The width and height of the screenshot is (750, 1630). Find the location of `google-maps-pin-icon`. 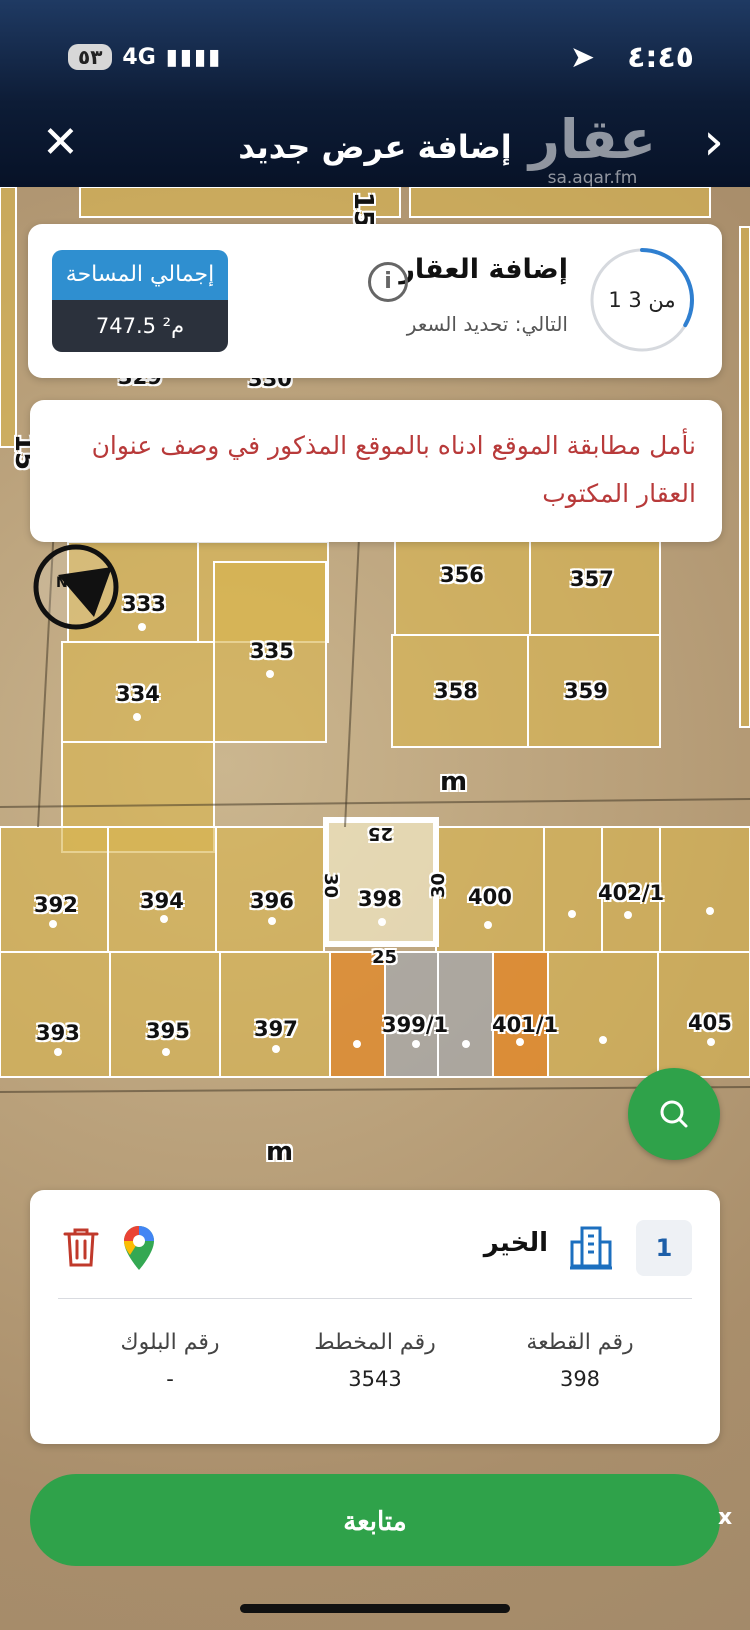

google-maps-pin-icon is located at coordinates (139, 1248).